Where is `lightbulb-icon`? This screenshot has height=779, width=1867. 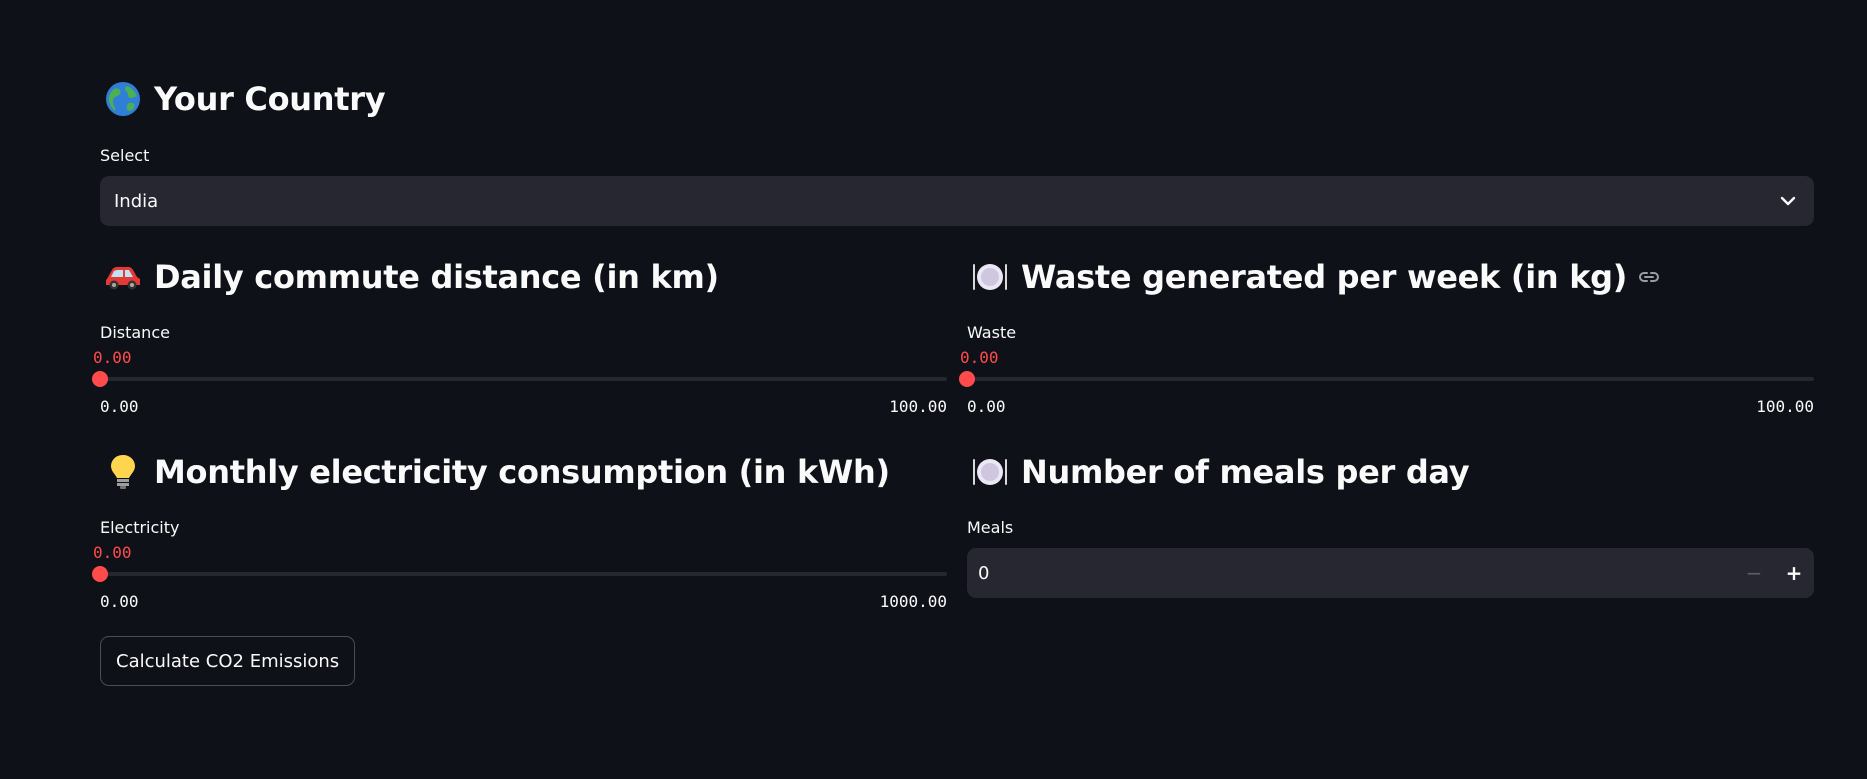 lightbulb-icon is located at coordinates (123, 472).